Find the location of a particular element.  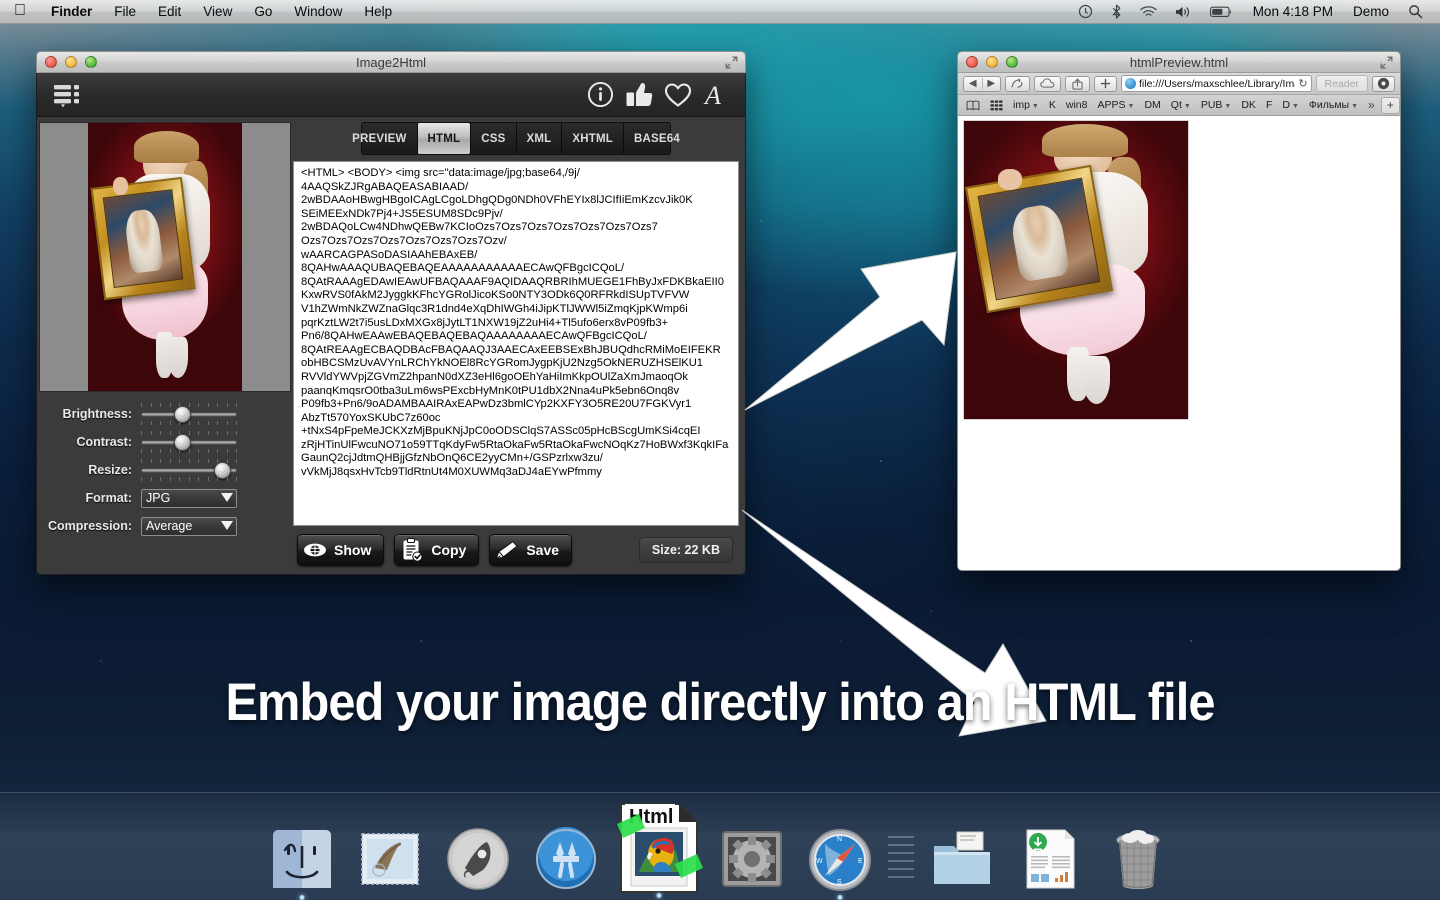

menu-item-file: File is located at coordinates (125, 11).